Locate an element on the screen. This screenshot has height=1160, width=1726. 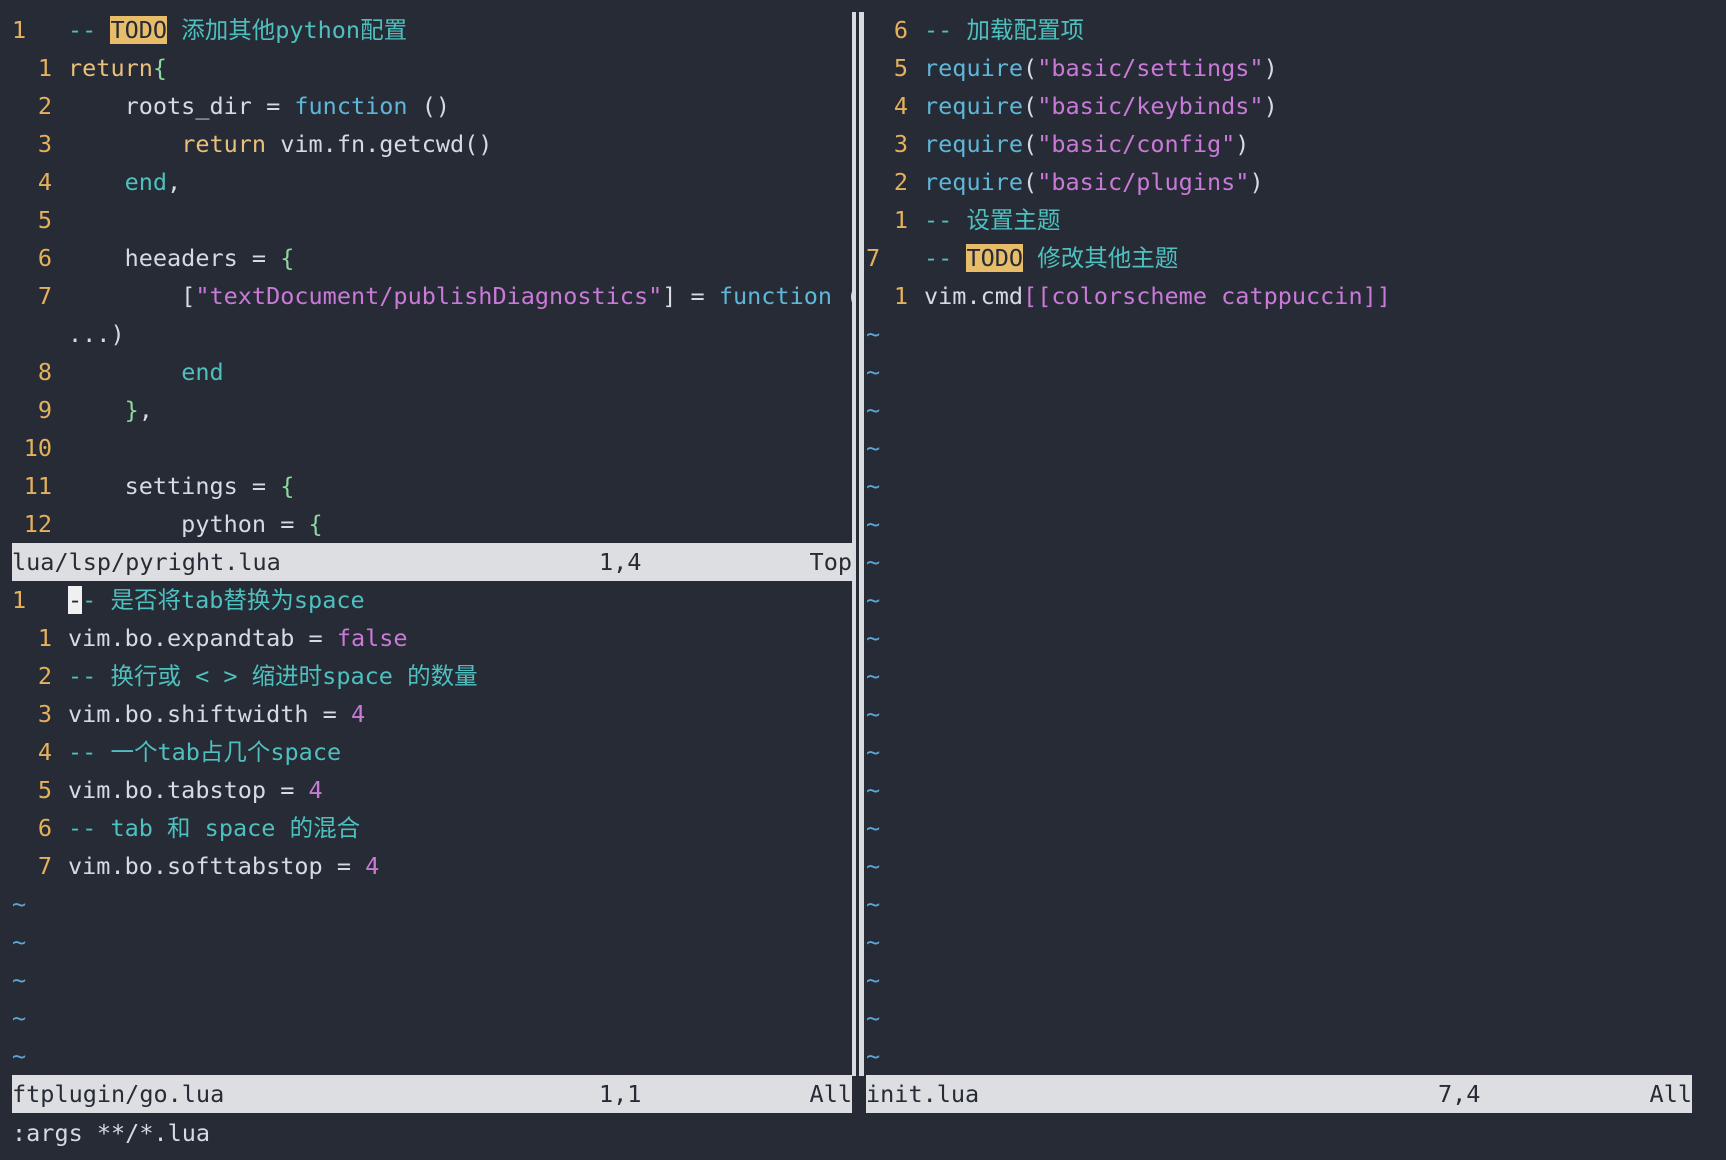
code-line: 4 -- 一个tab占几个space is located at coordinates (176, 752).